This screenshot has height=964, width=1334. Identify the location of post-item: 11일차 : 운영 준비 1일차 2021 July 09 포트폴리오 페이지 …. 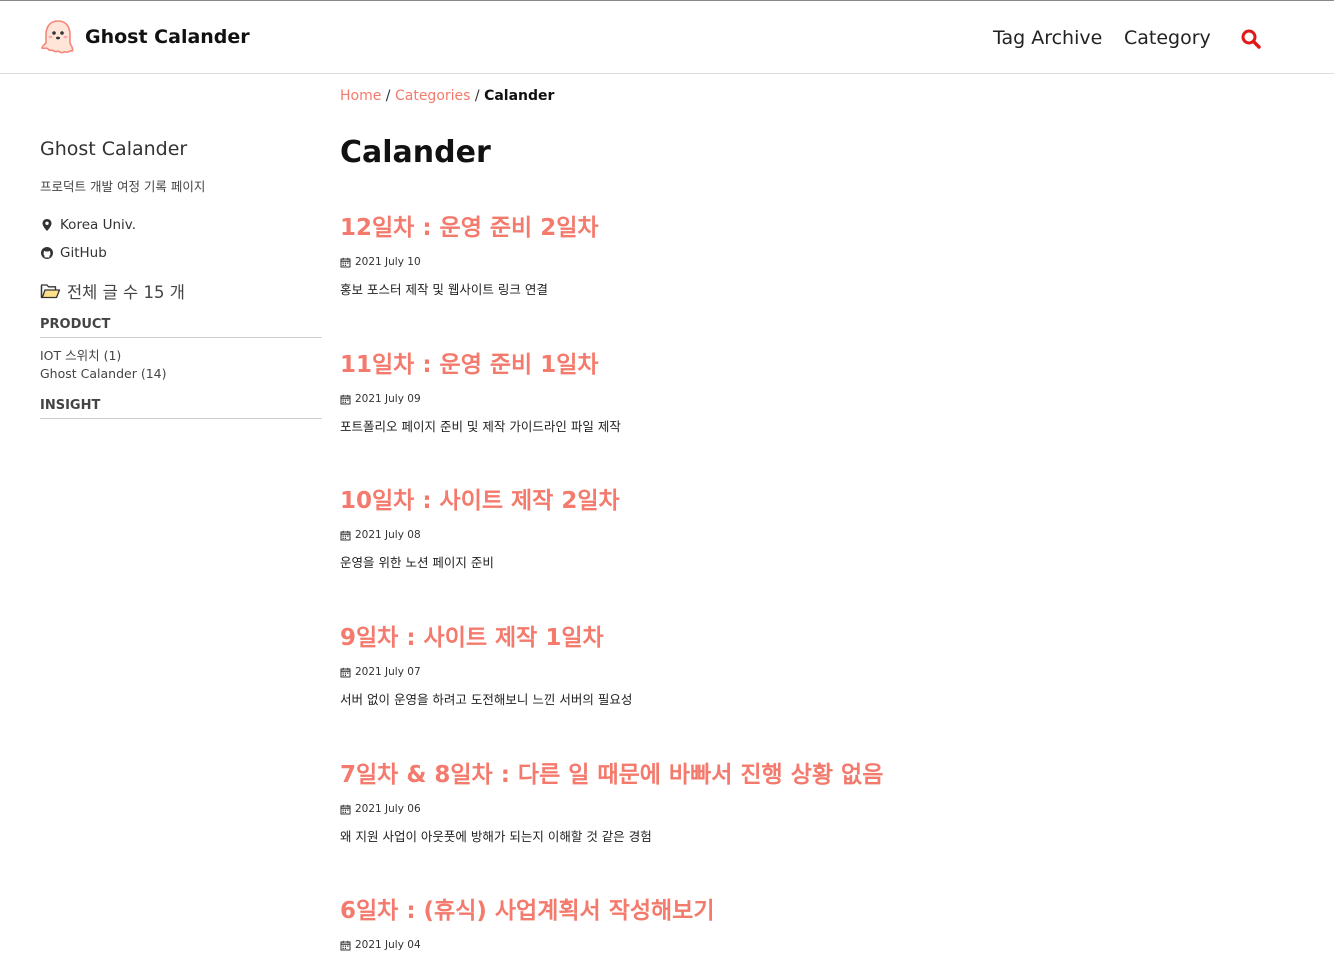
(480, 392).